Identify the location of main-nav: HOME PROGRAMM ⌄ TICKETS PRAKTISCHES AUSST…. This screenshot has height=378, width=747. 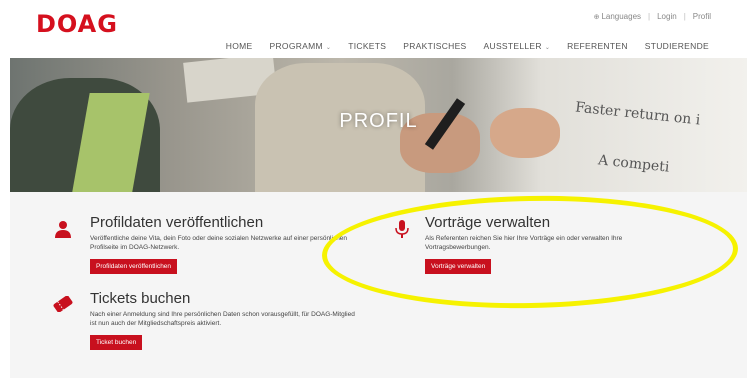
(459, 46).